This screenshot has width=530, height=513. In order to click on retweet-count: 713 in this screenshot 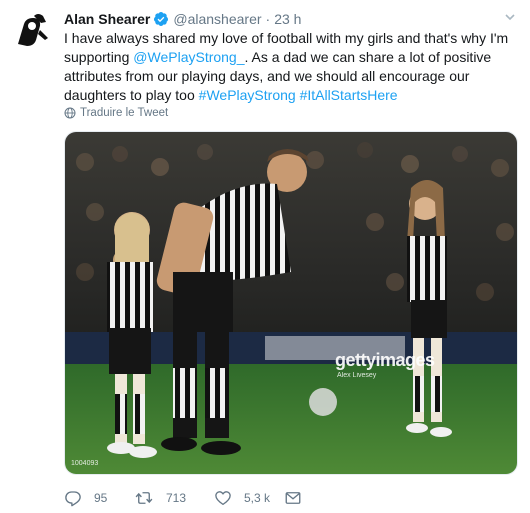, I will do `click(176, 498)`.